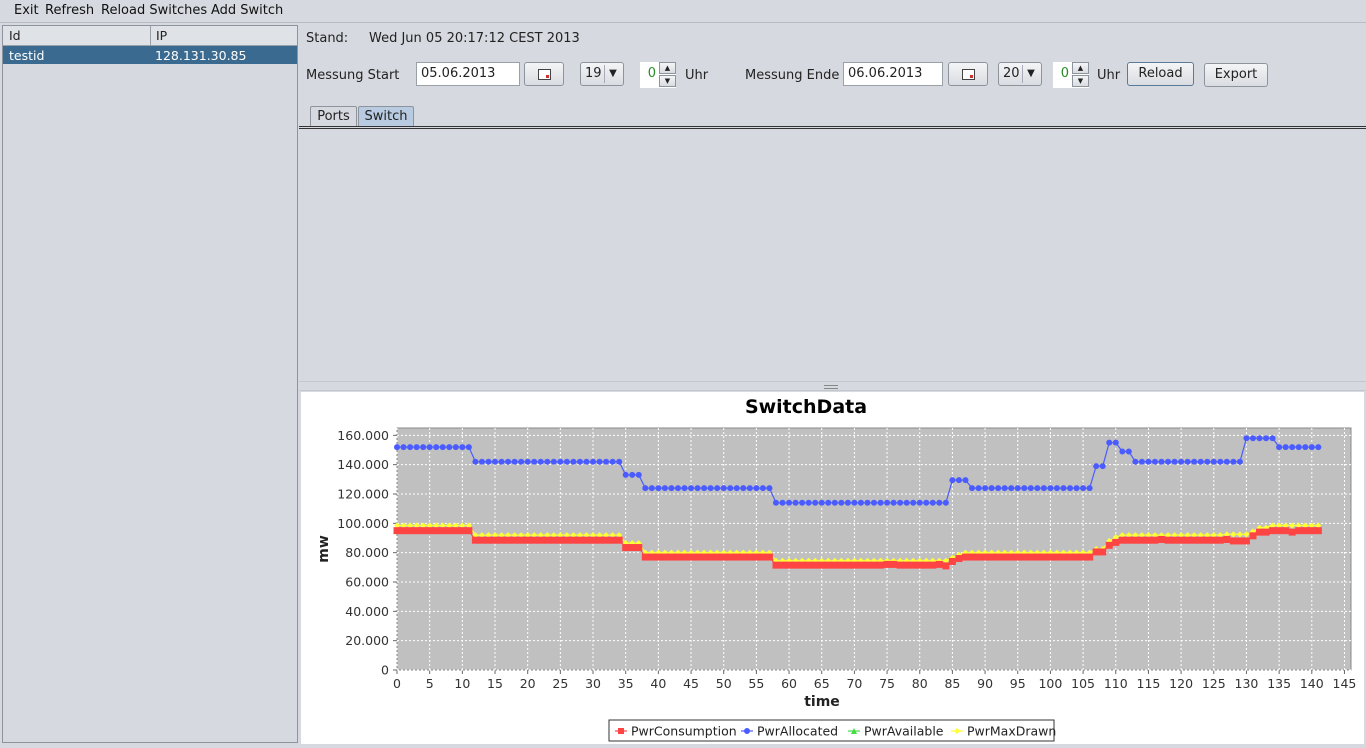 The width and height of the screenshot is (1366, 748). I want to click on menu-reload-switches: Reload Switches, so click(154, 10).